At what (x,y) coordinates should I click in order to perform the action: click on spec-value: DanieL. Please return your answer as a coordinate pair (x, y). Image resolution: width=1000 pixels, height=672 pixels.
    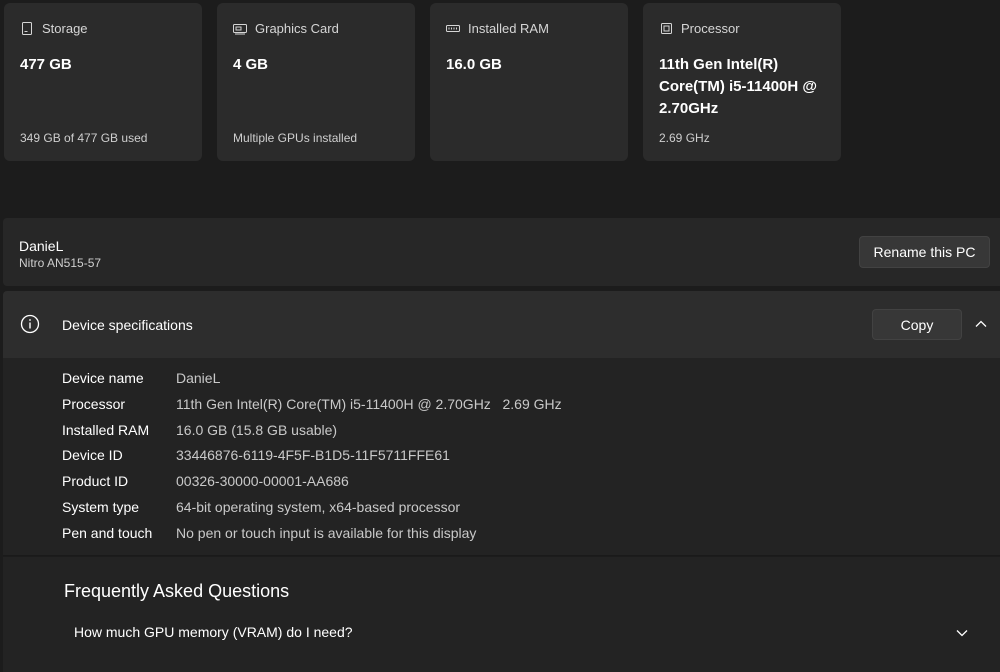
    Looking at the image, I should click on (198, 378).